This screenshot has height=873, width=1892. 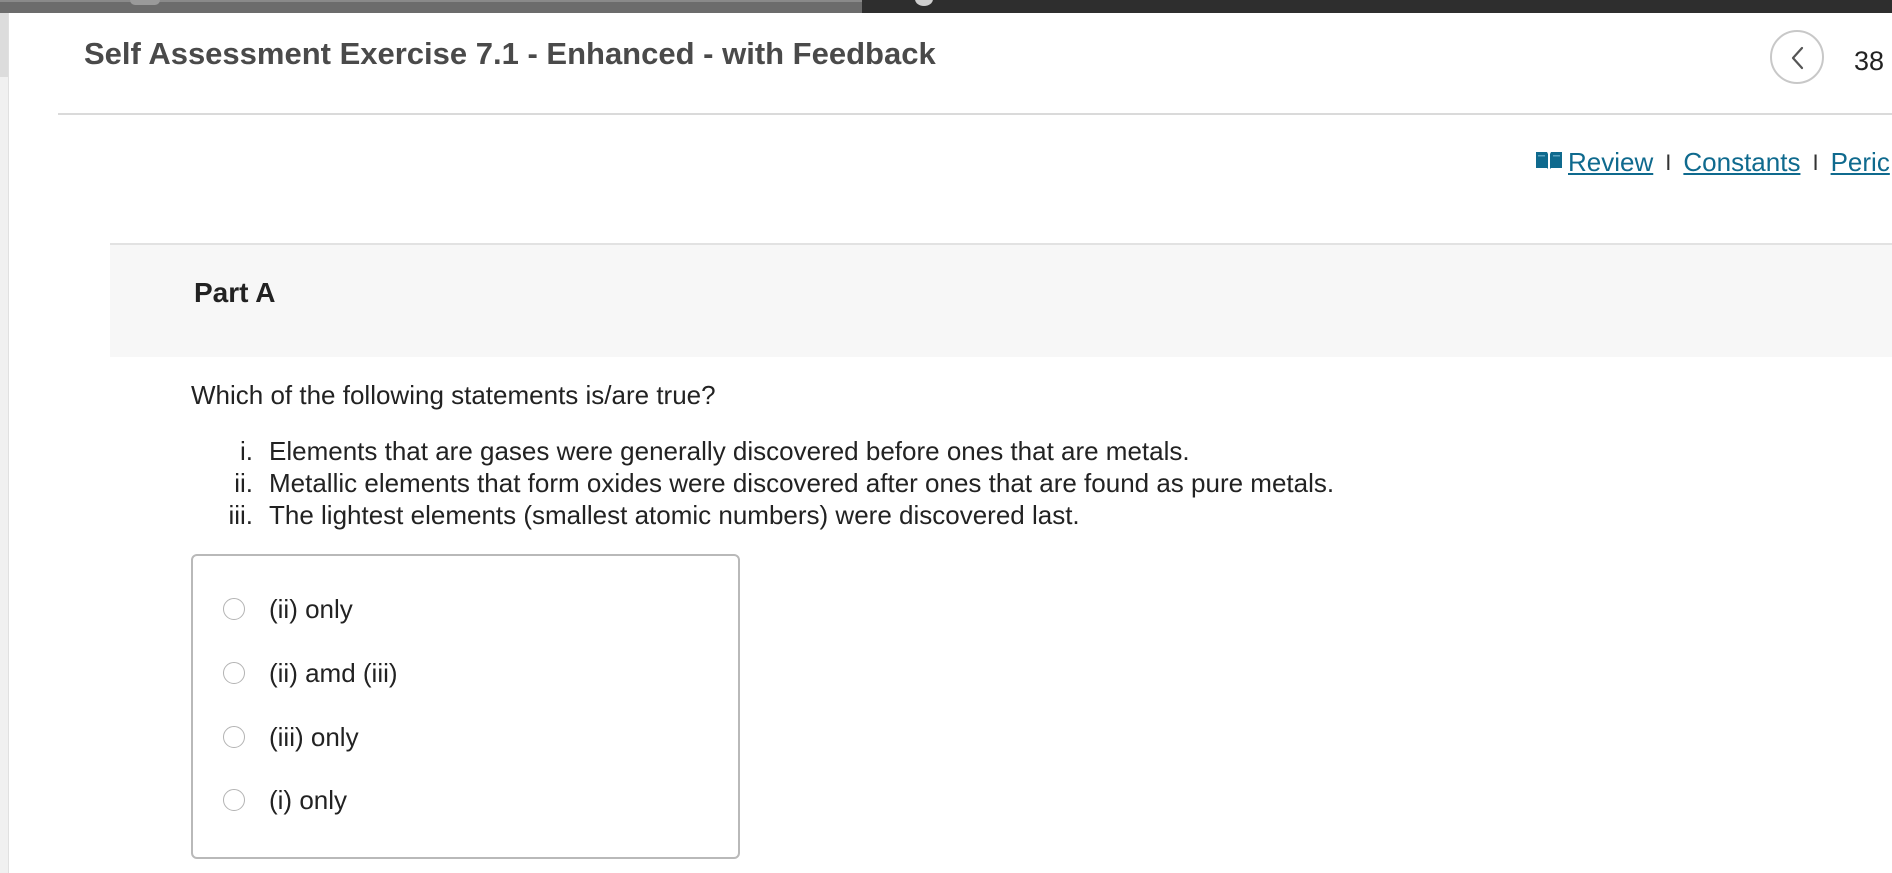 I want to click on statement-number: ii., so click(x=243, y=483).